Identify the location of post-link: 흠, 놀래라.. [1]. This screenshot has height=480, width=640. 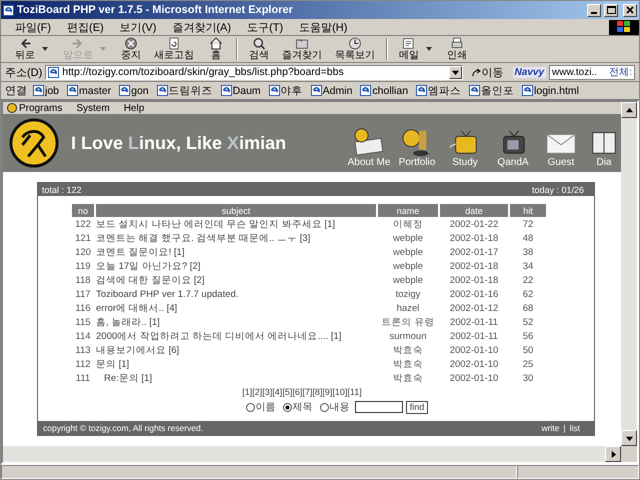
(128, 322).